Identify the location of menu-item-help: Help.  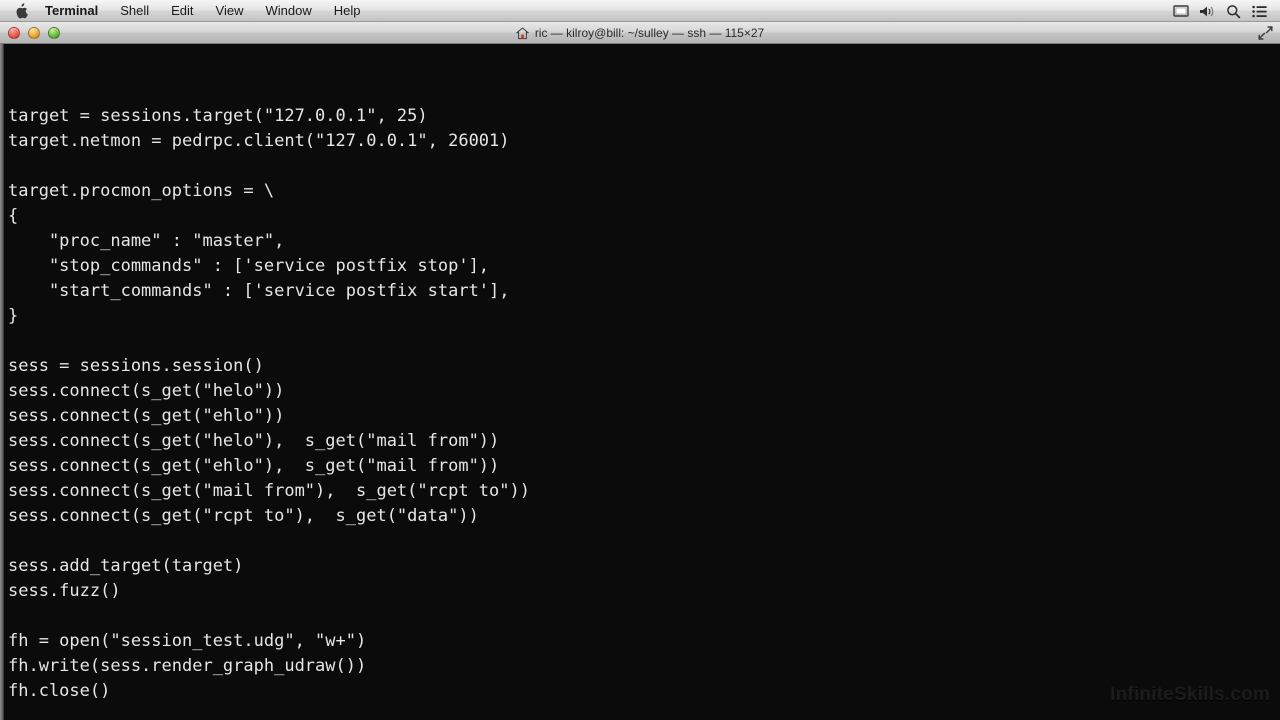
(347, 11).